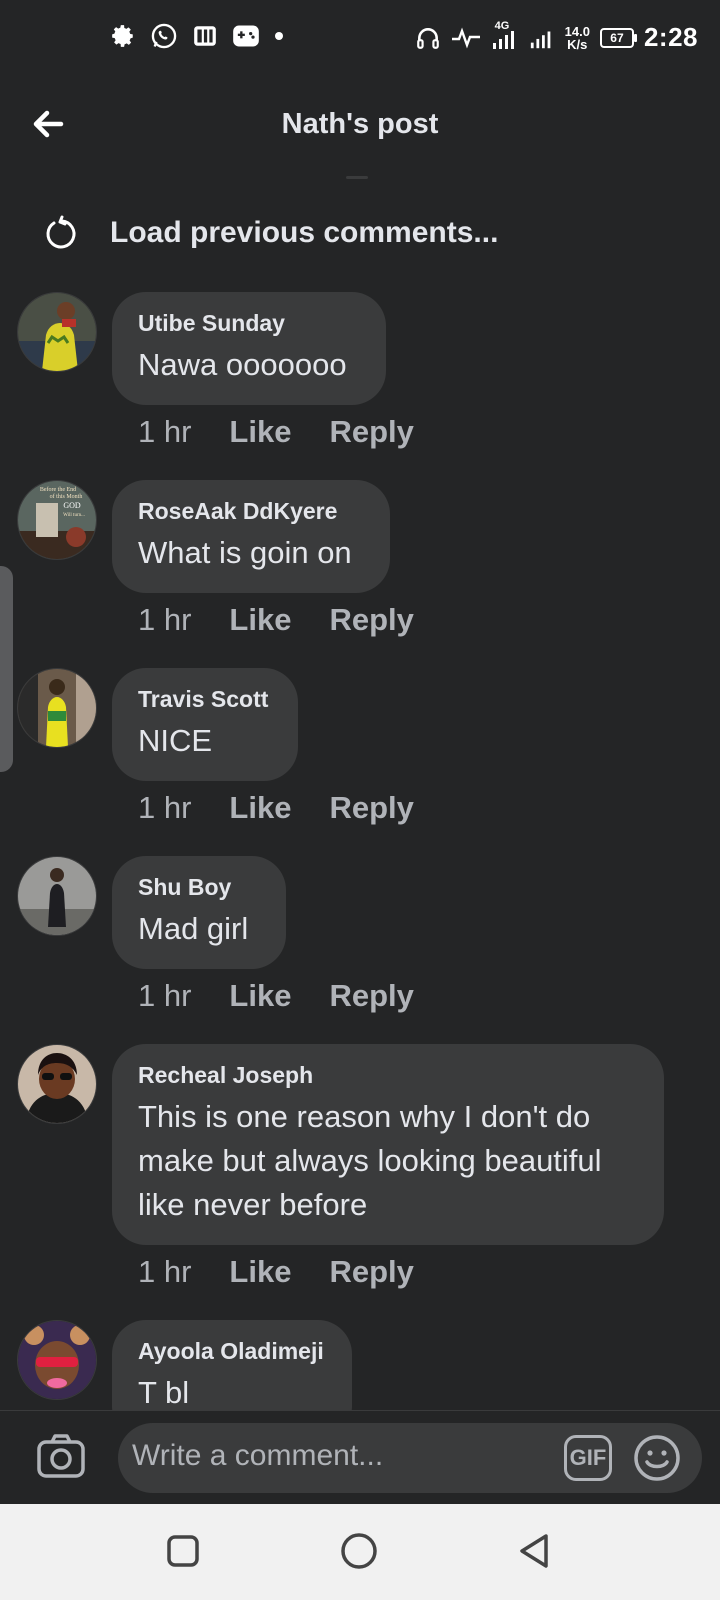  What do you see at coordinates (279, 36) in the screenshot?
I see `dot-icon` at bounding box center [279, 36].